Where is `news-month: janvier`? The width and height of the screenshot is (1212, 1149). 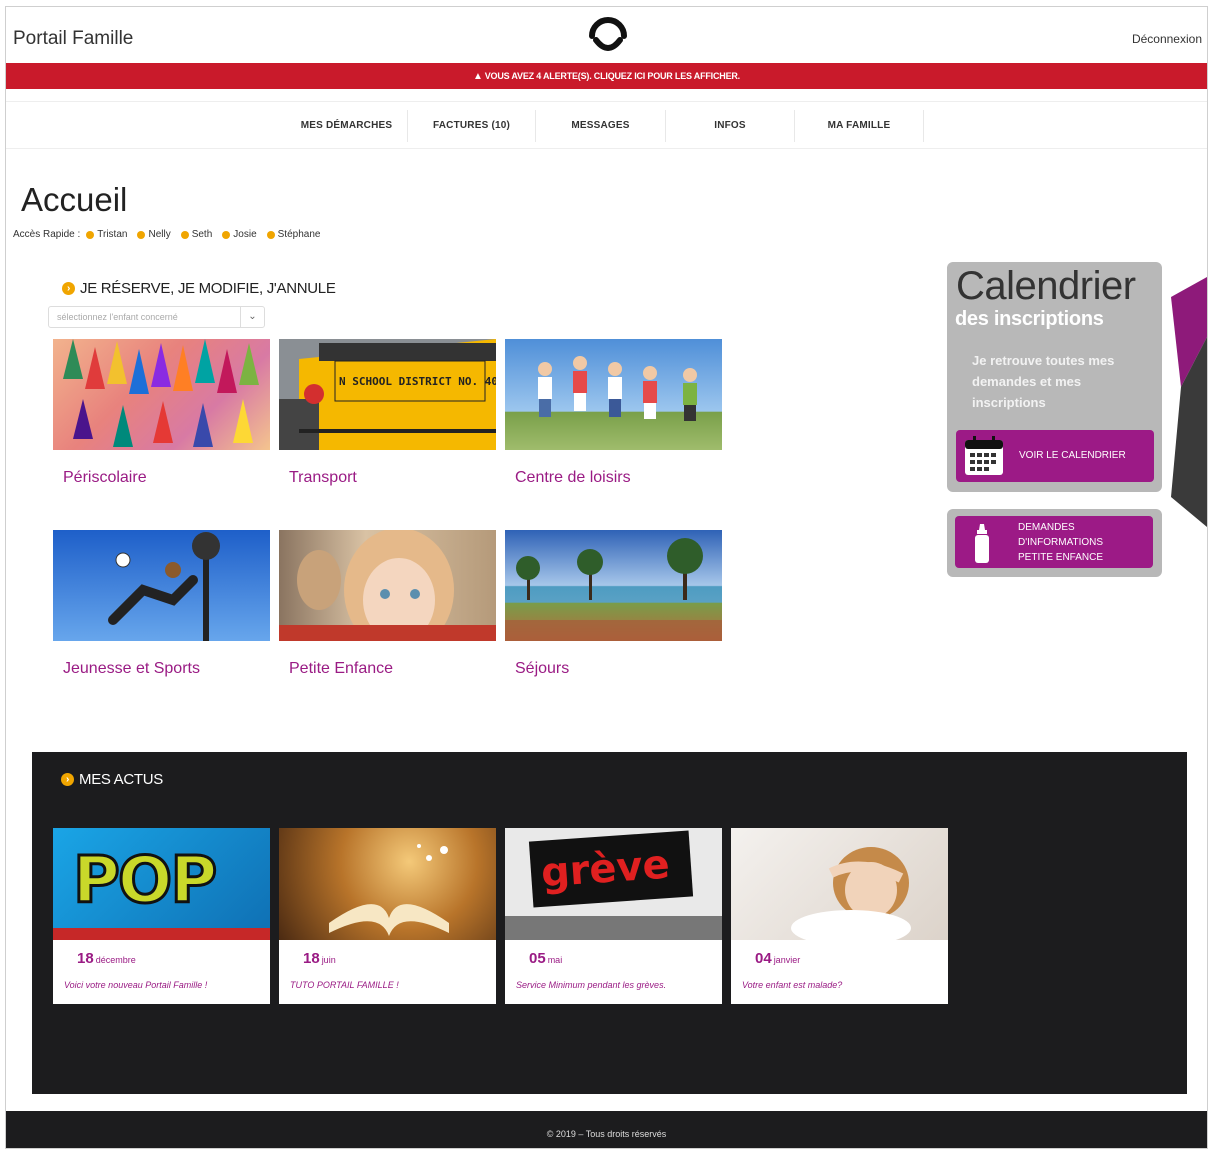
news-month: janvier is located at coordinates (787, 960).